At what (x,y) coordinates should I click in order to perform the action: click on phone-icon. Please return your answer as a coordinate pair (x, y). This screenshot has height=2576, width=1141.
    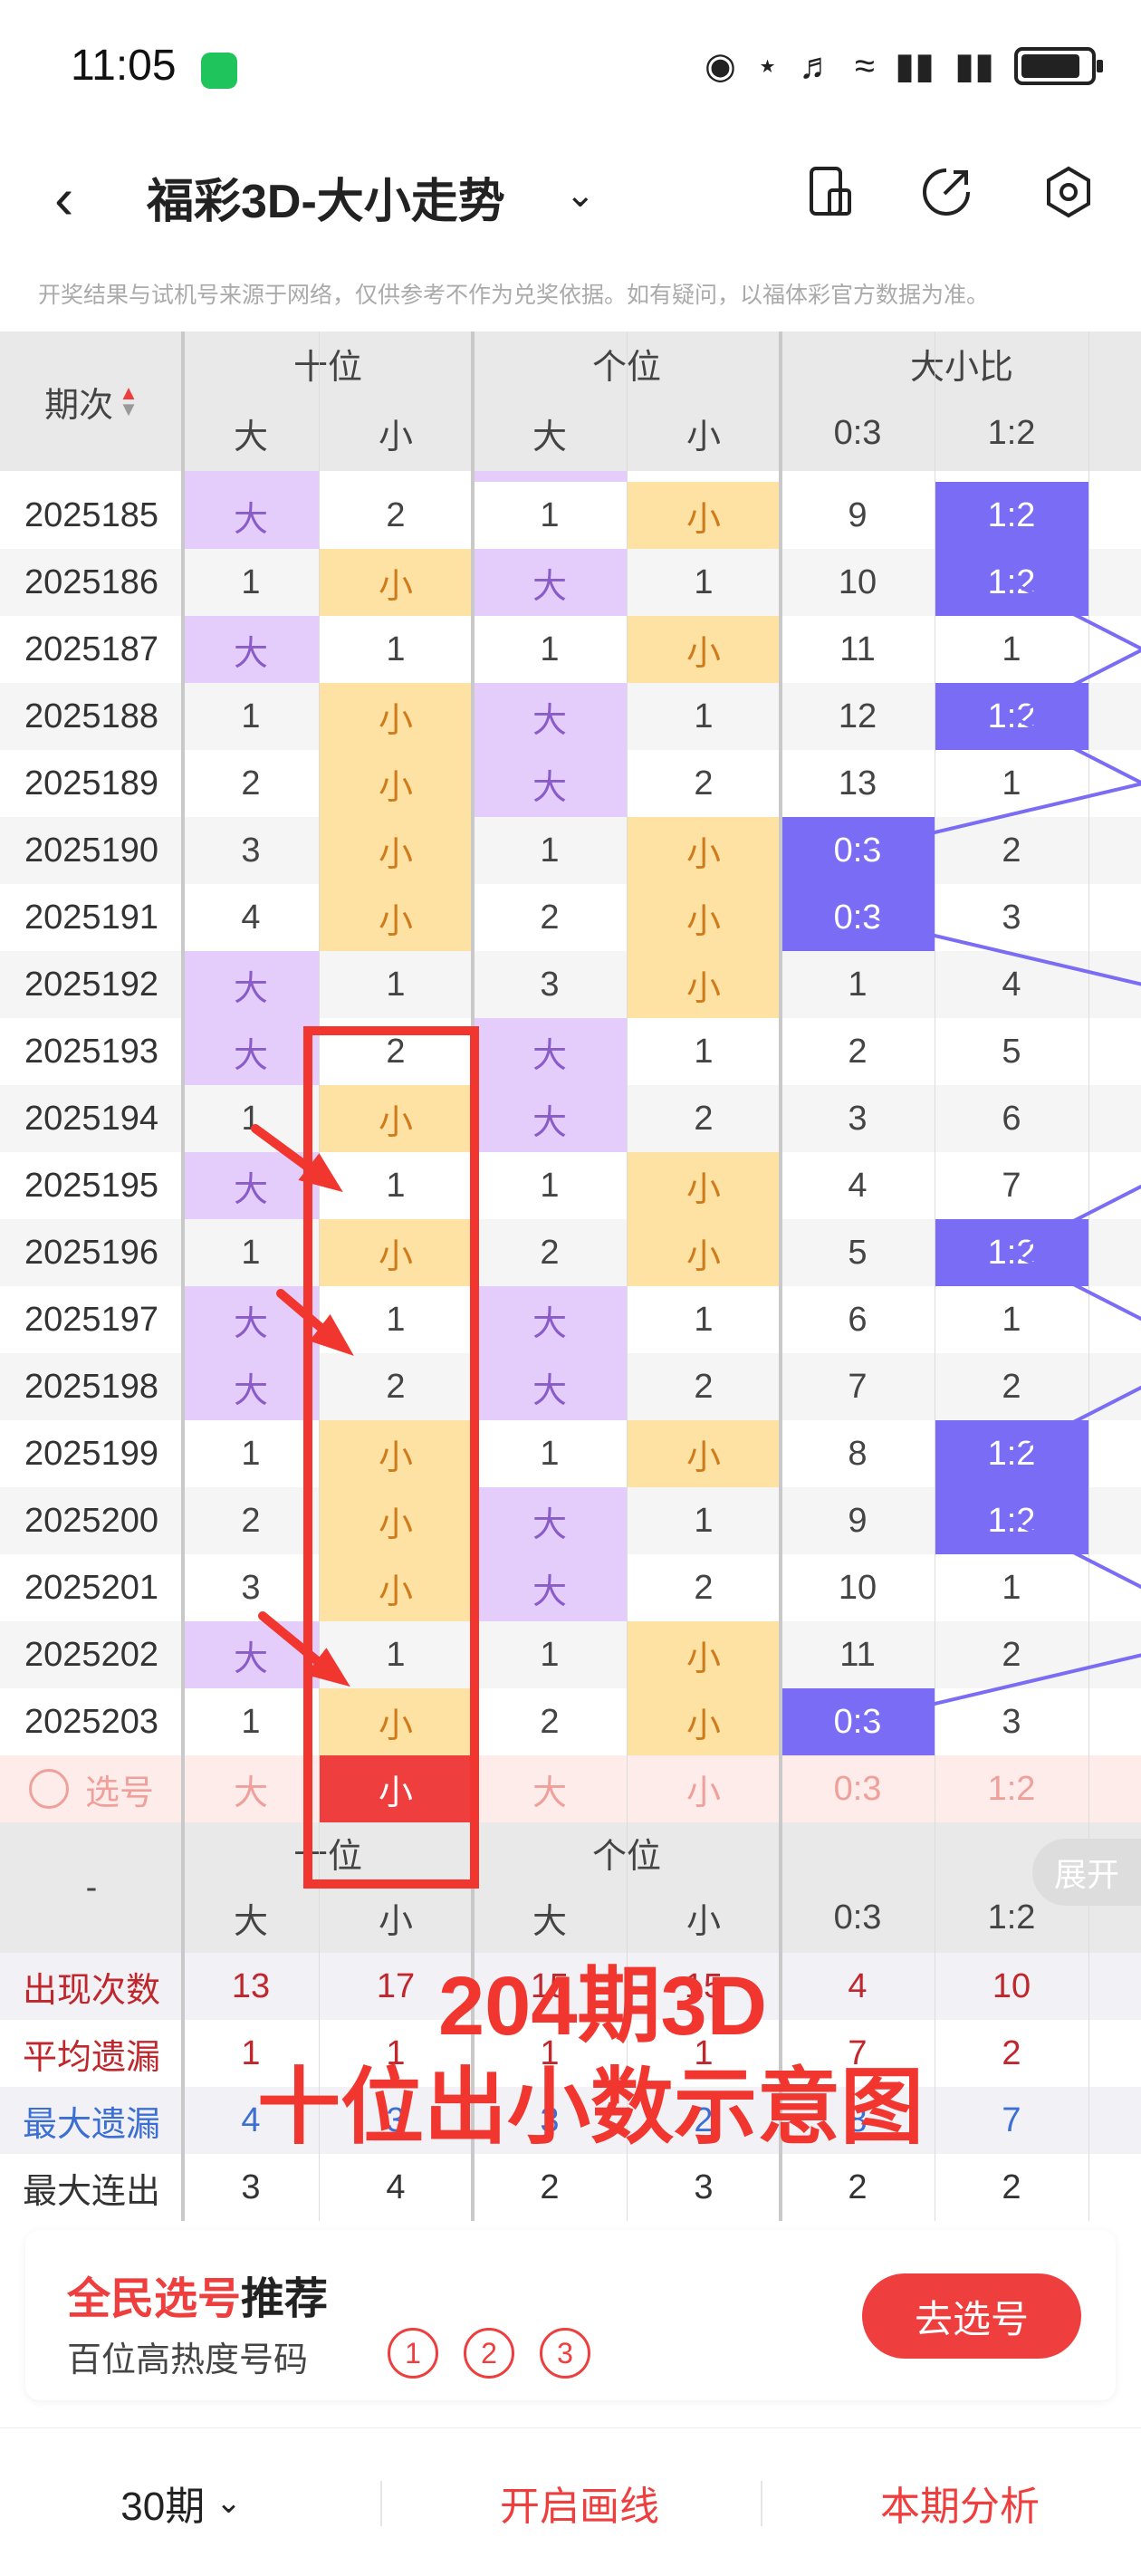
    Looking at the image, I should click on (833, 192).